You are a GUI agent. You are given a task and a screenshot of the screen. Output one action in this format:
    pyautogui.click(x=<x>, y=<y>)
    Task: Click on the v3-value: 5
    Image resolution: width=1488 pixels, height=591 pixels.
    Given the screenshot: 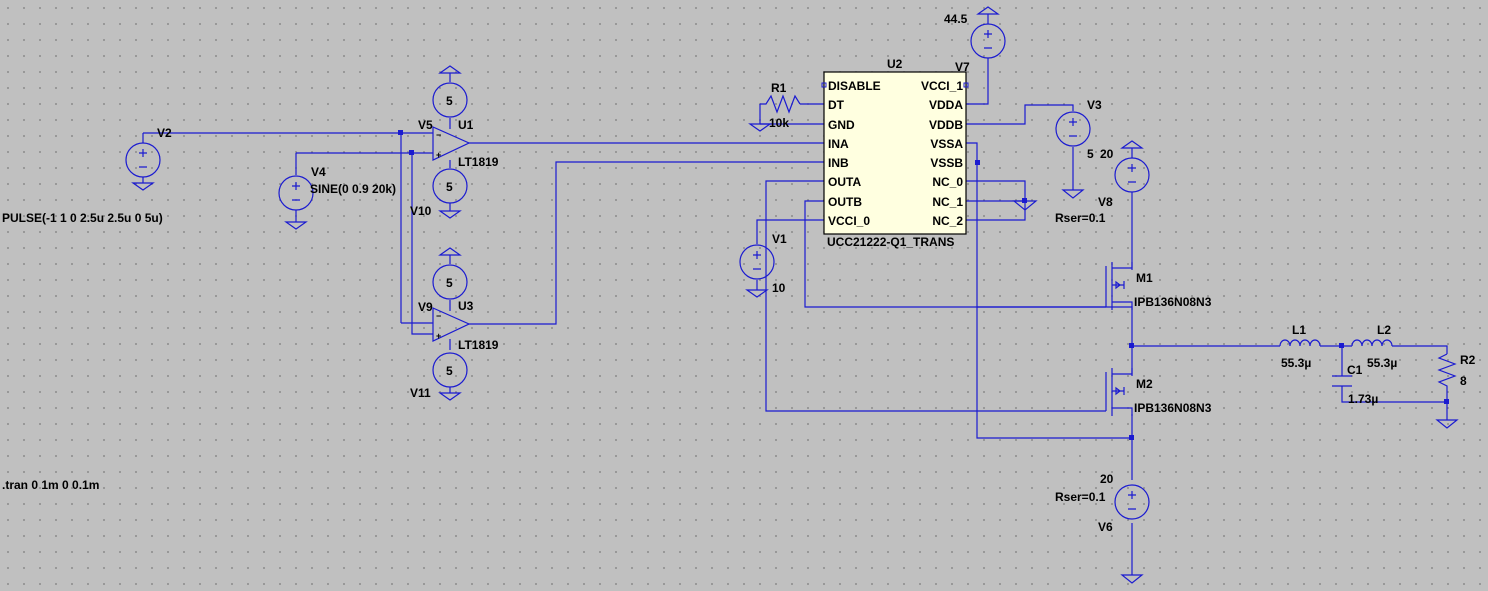 What is the action you would take?
    pyautogui.click(x=1090, y=154)
    